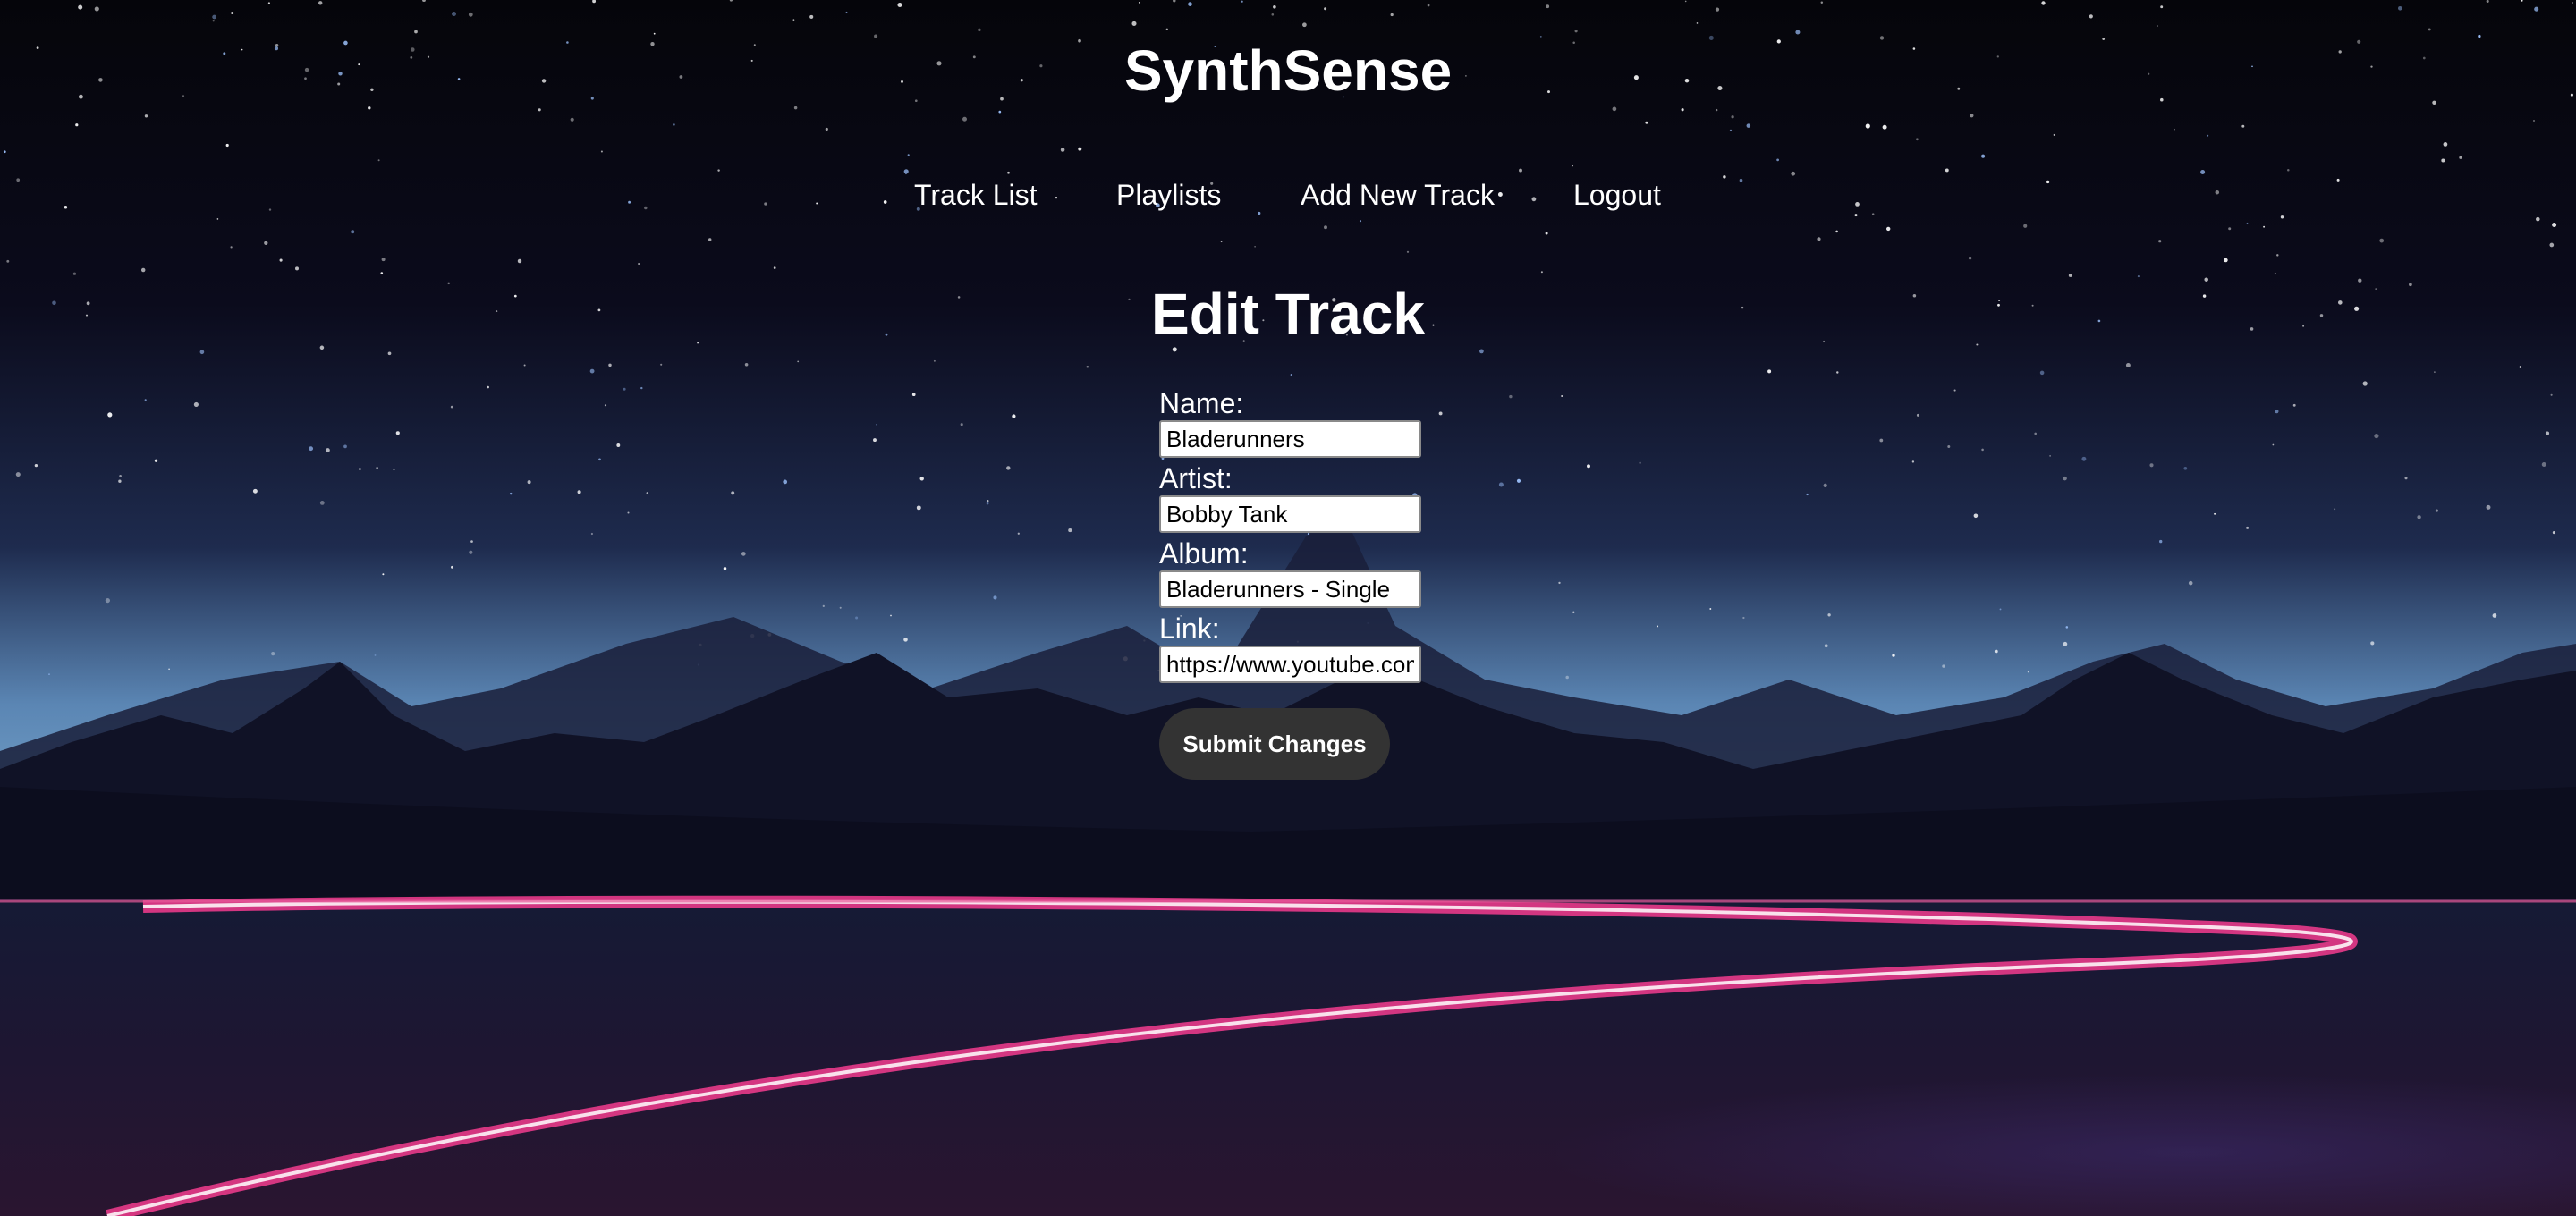 Image resolution: width=2576 pixels, height=1216 pixels. I want to click on link-input, so click(1290, 665).